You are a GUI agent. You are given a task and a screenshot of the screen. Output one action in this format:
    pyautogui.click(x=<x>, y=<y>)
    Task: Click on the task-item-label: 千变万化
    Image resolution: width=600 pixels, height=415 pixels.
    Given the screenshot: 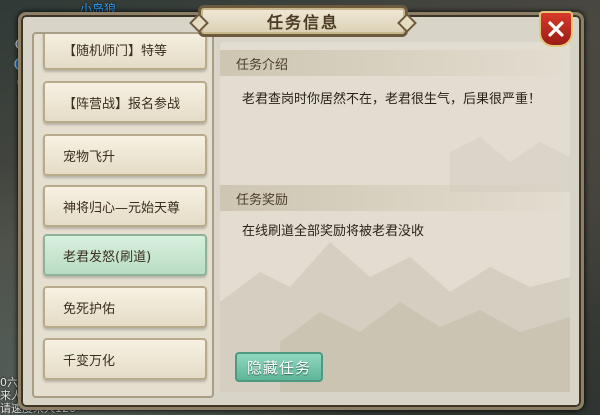 What is the action you would take?
    pyautogui.click(x=89, y=361)
    